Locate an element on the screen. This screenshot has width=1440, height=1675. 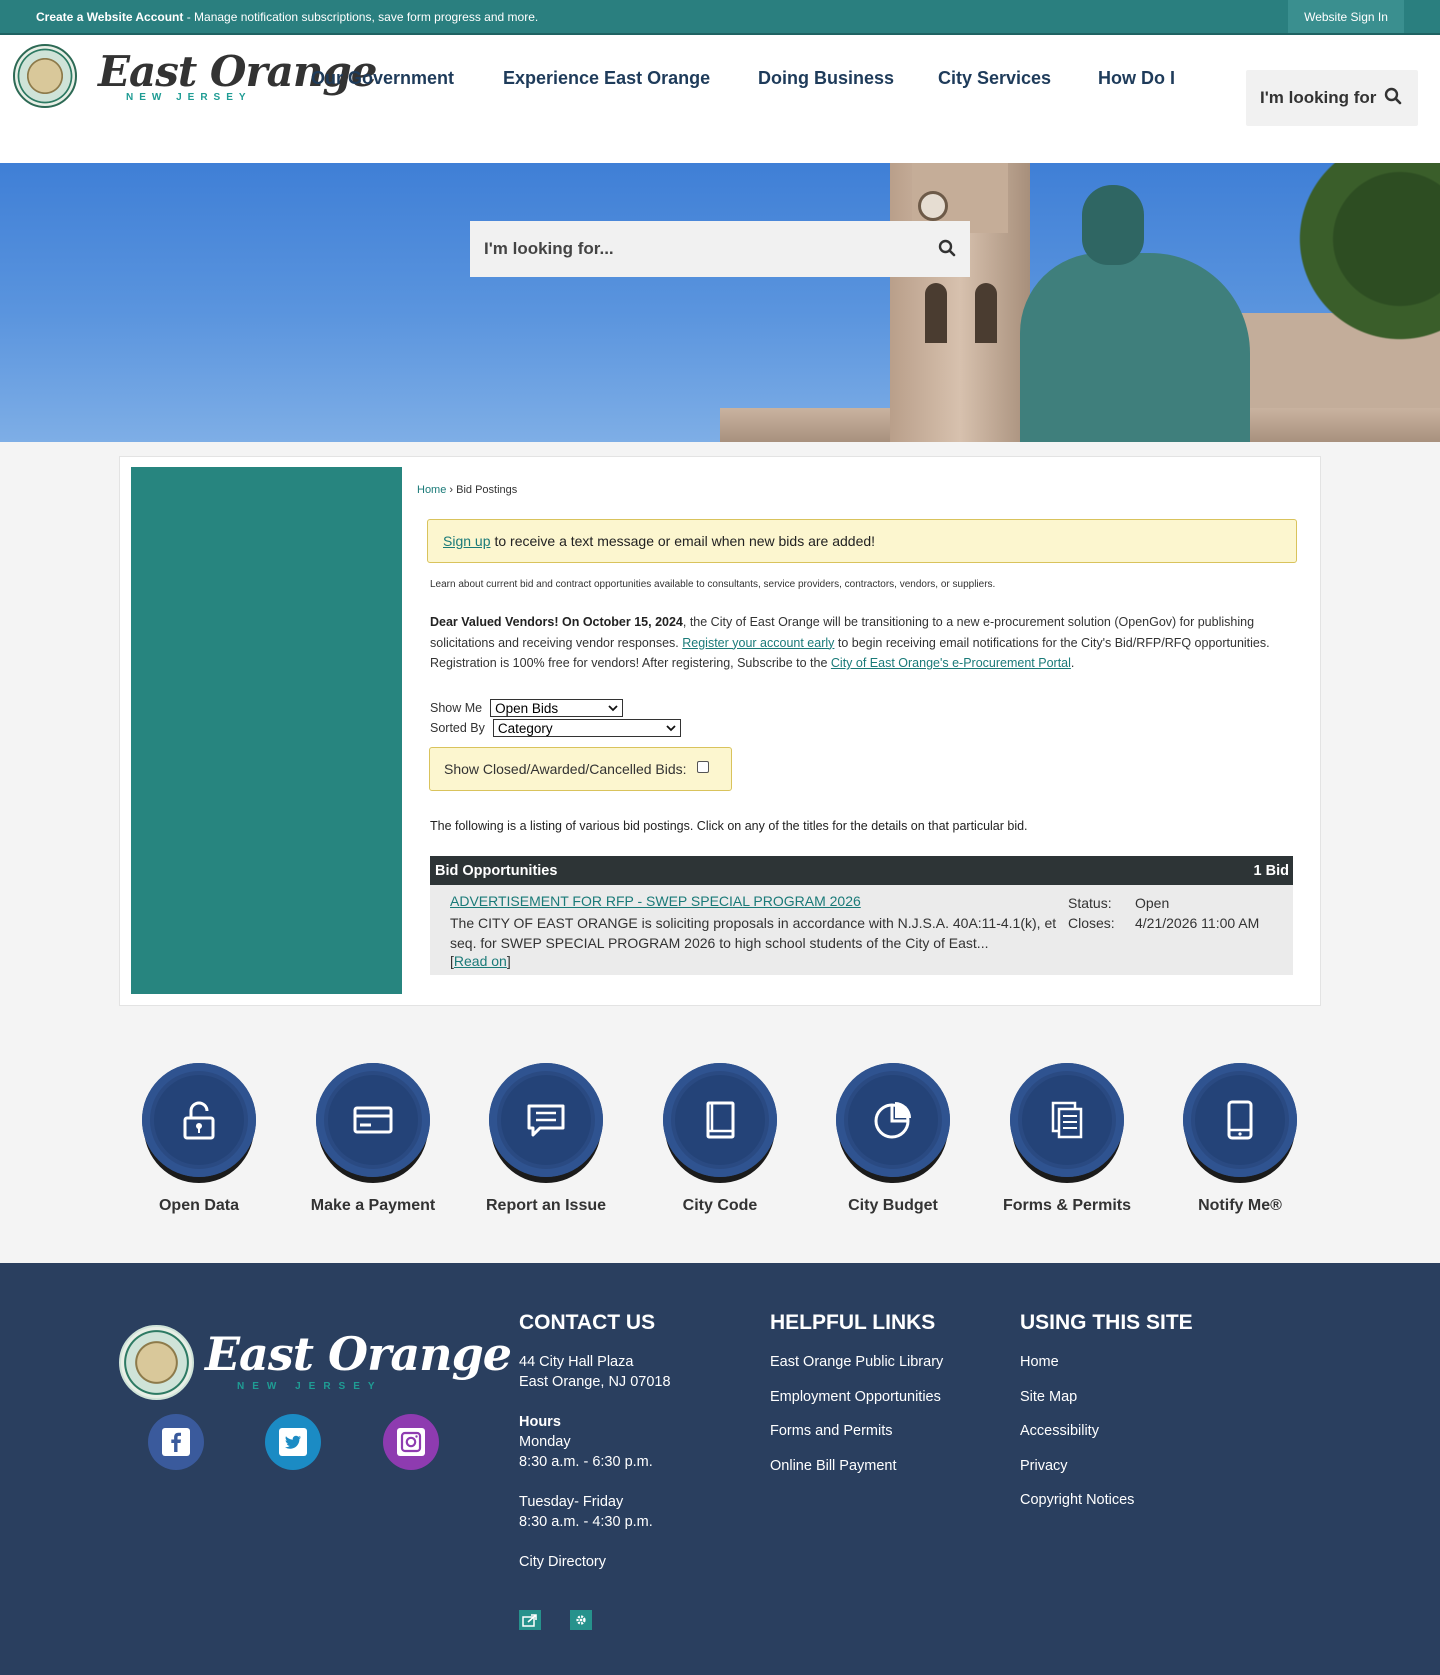
twitter-icon is located at coordinates (293, 1442).